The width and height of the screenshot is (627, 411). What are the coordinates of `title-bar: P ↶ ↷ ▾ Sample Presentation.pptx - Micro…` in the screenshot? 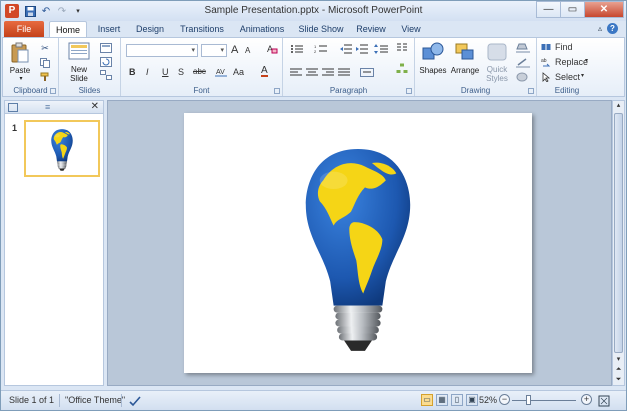 It's located at (313, 11).